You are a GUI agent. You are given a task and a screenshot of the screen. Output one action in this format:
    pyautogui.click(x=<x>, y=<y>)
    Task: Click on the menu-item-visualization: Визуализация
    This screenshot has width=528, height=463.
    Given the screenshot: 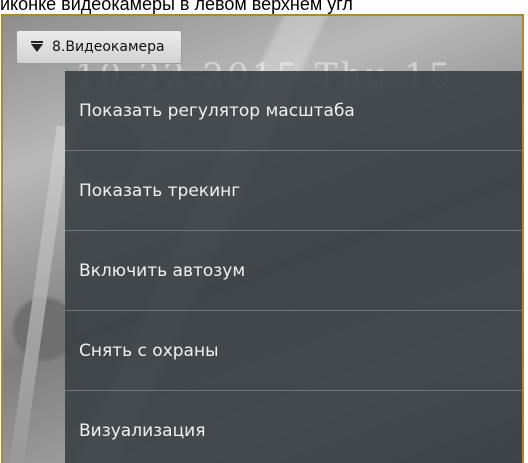 What is the action you would take?
    pyautogui.click(x=293, y=427)
    